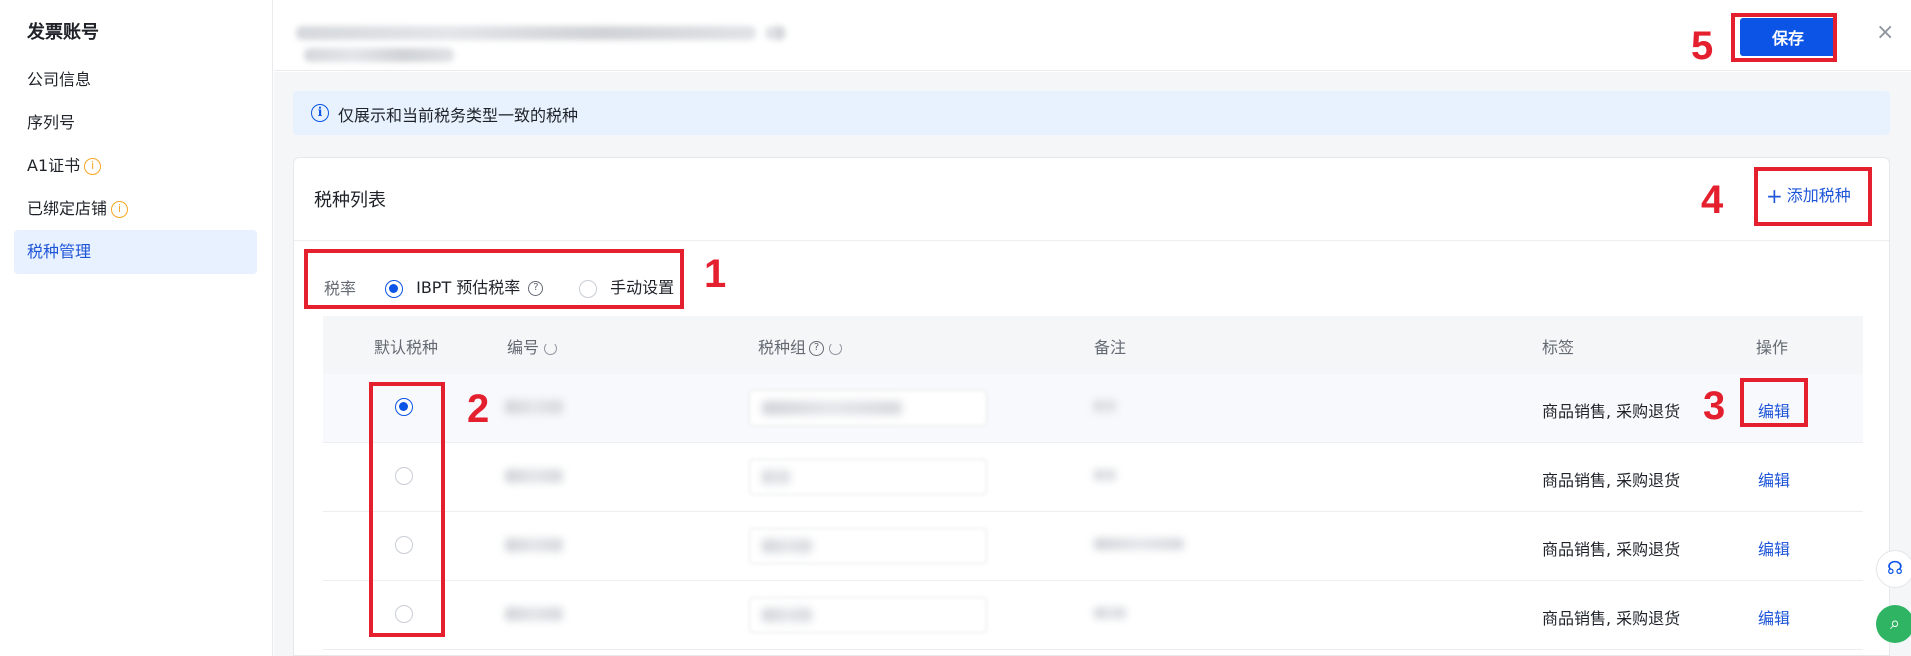  Describe the element at coordinates (63, 32) in the screenshot. I see `sidebar-title: 发票账号` at that location.